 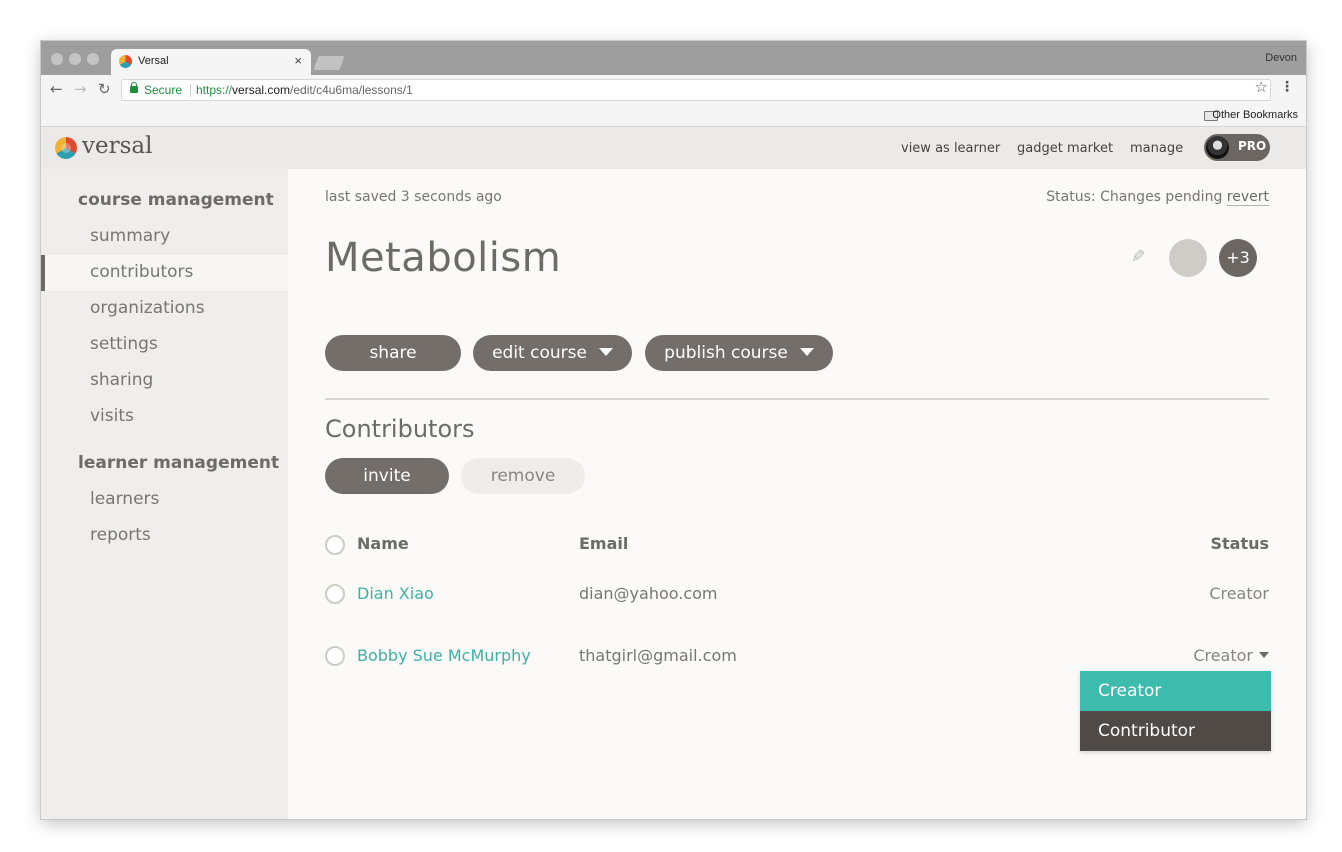 I want to click on bookmarks-bar: Other Bookmarks, so click(x=673, y=116).